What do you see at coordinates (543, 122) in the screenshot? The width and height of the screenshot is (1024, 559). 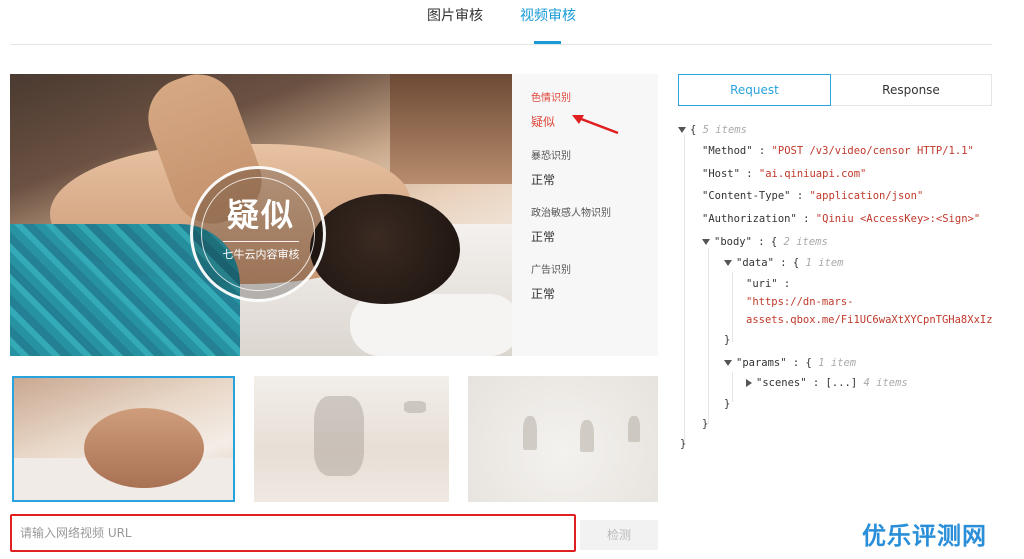 I see `result-value: 疑似` at bounding box center [543, 122].